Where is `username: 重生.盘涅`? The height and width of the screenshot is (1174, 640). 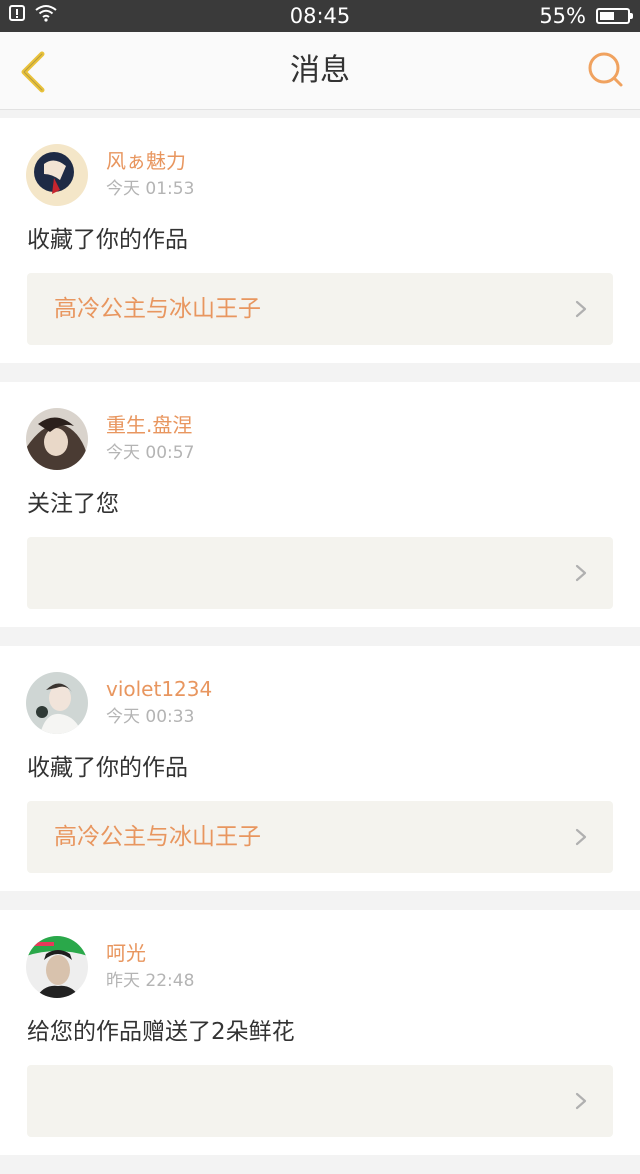 username: 重生.盘涅 is located at coordinates (149, 425).